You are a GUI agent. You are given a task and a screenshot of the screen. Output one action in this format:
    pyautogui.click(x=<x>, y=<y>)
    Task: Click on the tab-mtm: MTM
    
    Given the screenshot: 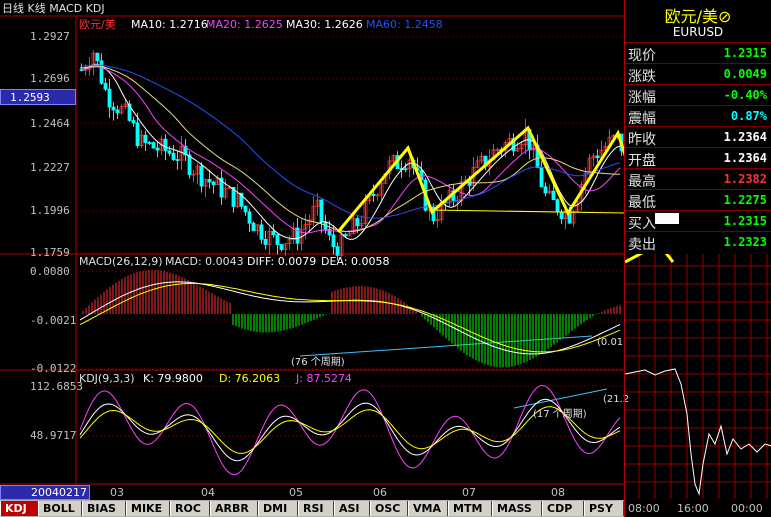 What is the action you would take?
    pyautogui.click(x=470, y=508)
    